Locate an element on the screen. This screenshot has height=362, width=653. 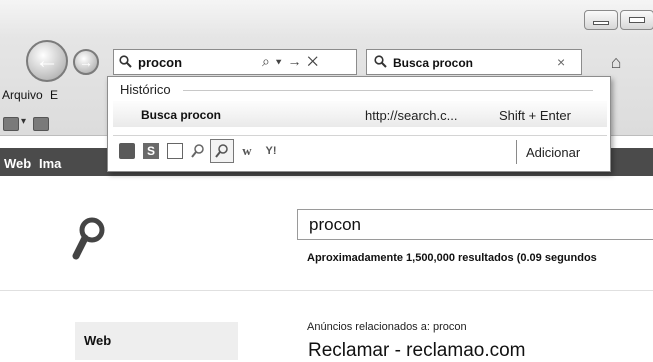
history-entry-title: Busca procon is located at coordinates (181, 115).